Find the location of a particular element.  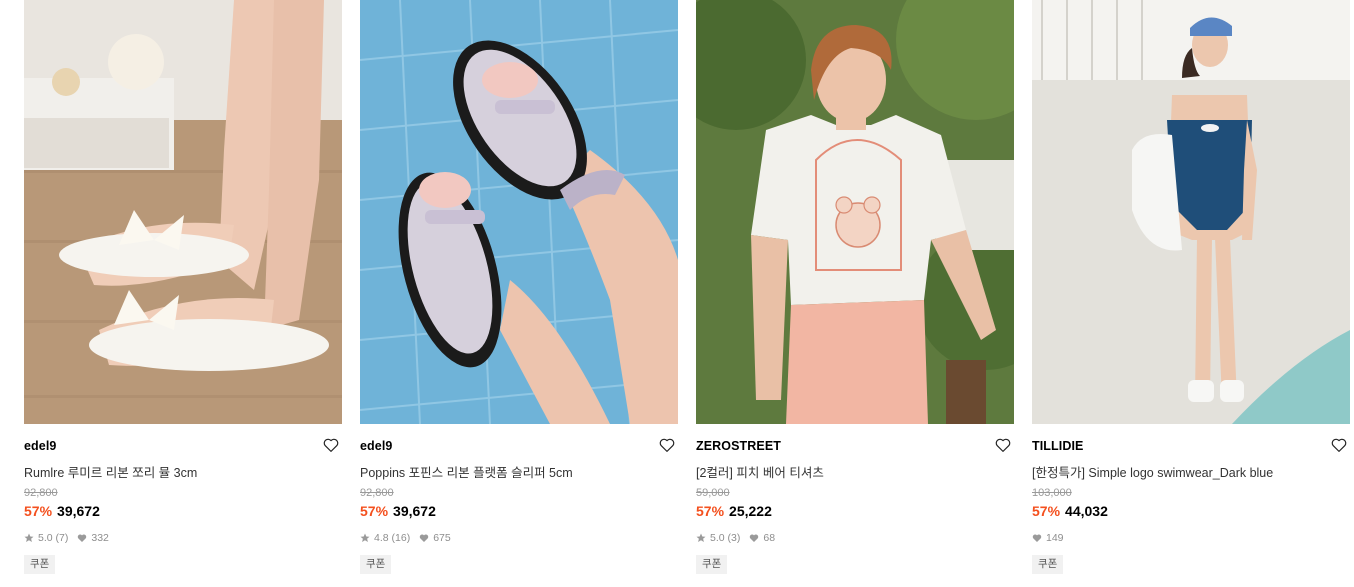

like-count: 332 is located at coordinates (100, 538).